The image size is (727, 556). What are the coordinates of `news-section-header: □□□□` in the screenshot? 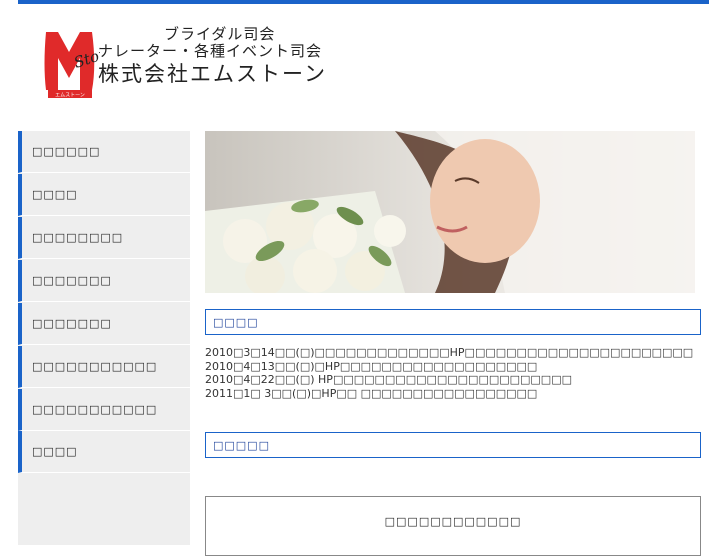 It's located at (453, 322).